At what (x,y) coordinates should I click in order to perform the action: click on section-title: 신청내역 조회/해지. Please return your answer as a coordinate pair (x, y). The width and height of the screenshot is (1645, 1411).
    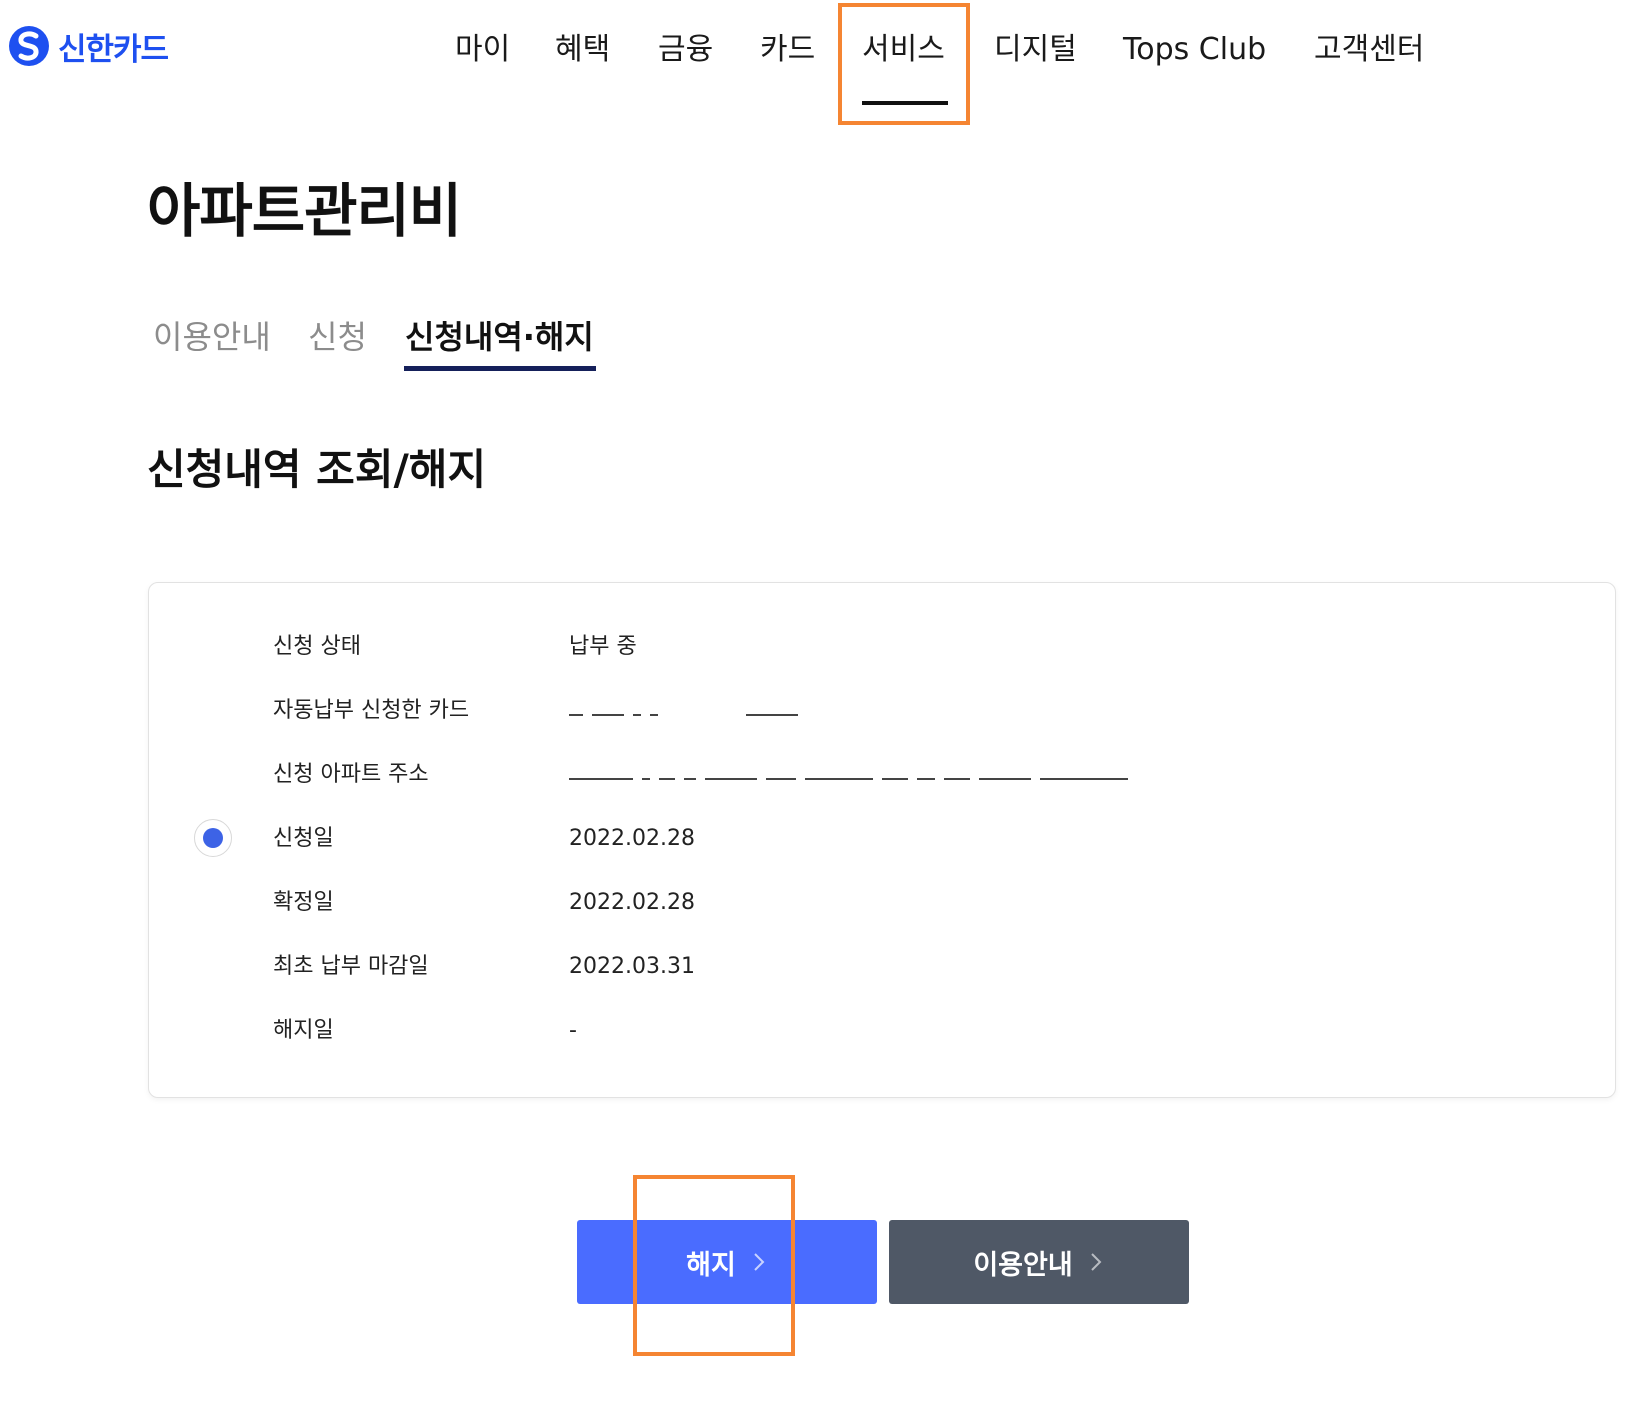
    Looking at the image, I should click on (317, 469).